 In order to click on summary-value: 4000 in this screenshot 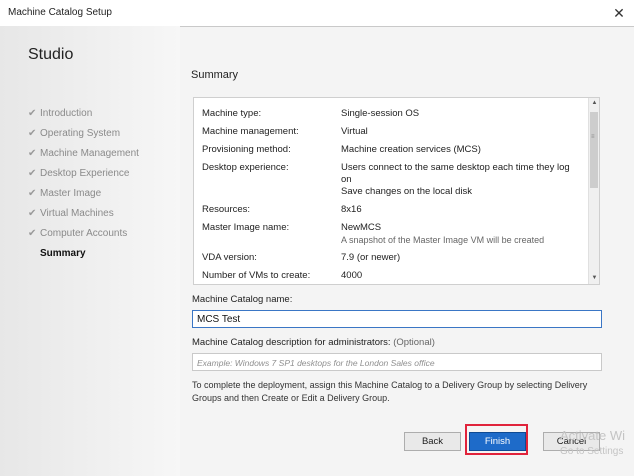, I will do `click(352, 275)`.